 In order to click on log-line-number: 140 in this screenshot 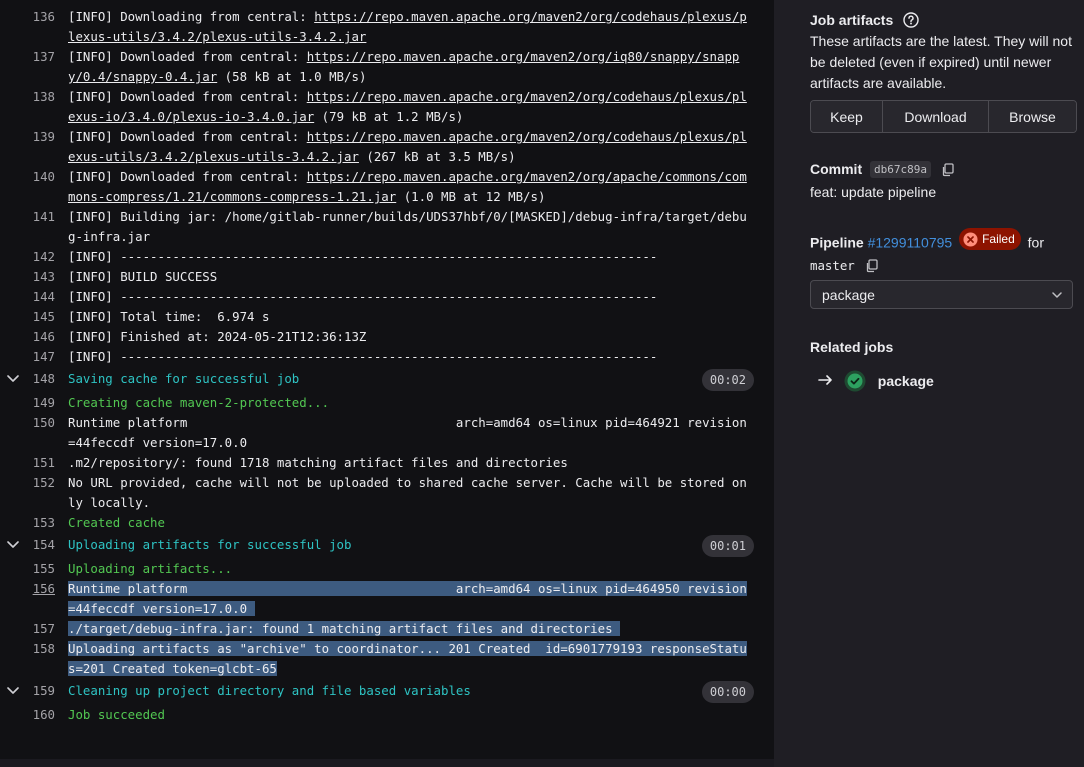, I will do `click(27, 177)`.